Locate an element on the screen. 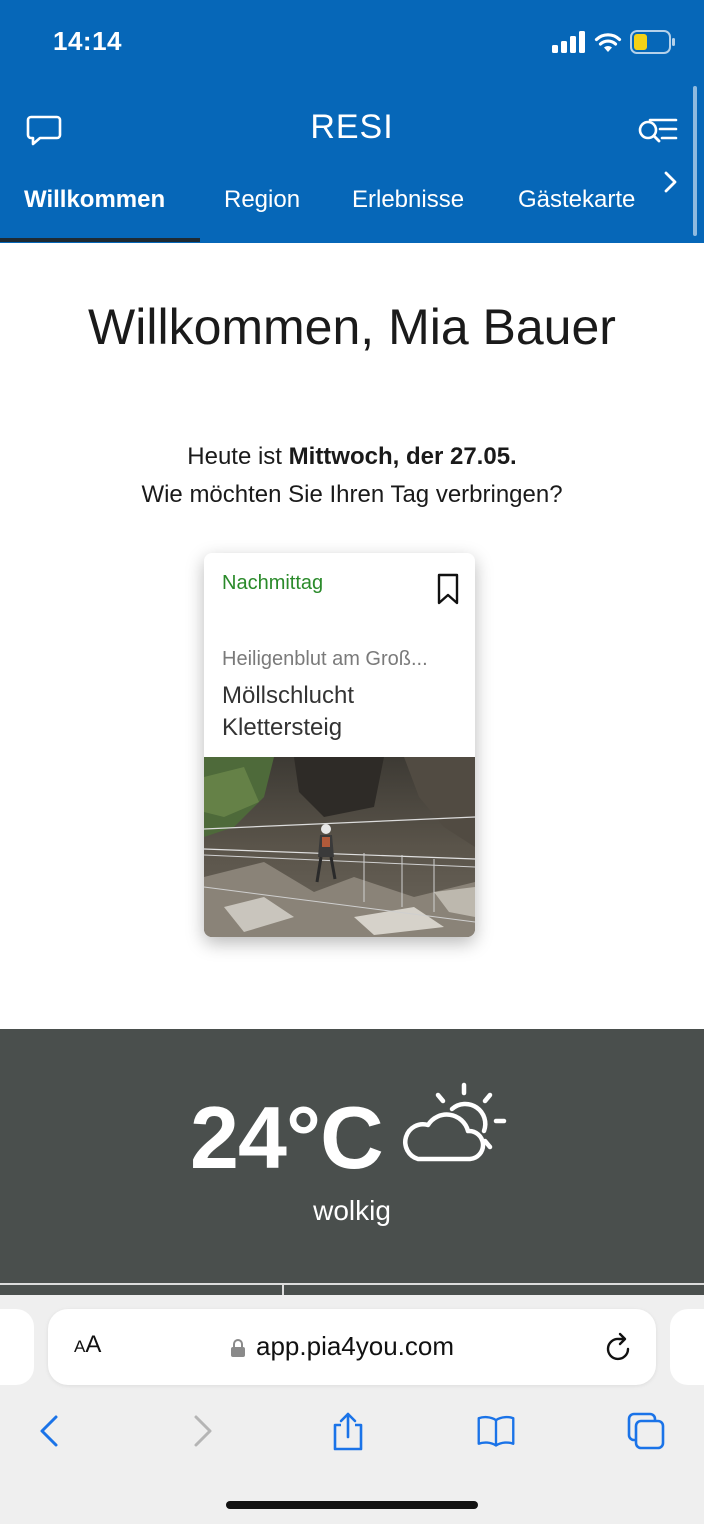  tab-region: Region is located at coordinates (262, 200).